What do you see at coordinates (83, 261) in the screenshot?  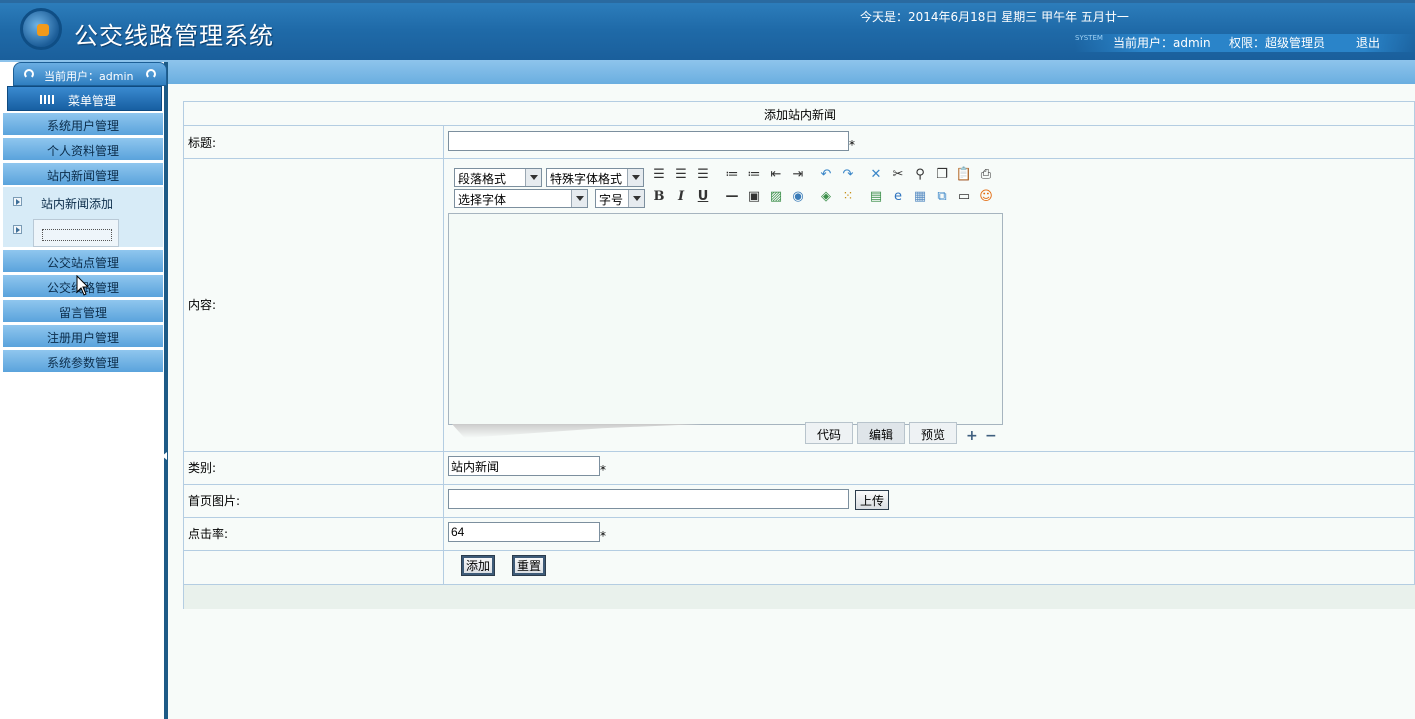 I see `sidebar-item-bus-stops: 公交站点管理` at bounding box center [83, 261].